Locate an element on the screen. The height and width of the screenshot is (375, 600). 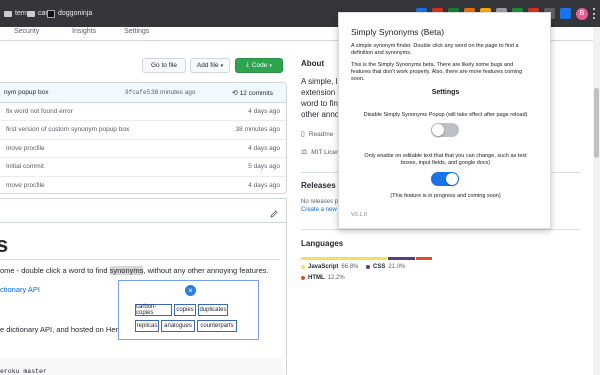
settings-title: Settings is located at coordinates (445, 92).